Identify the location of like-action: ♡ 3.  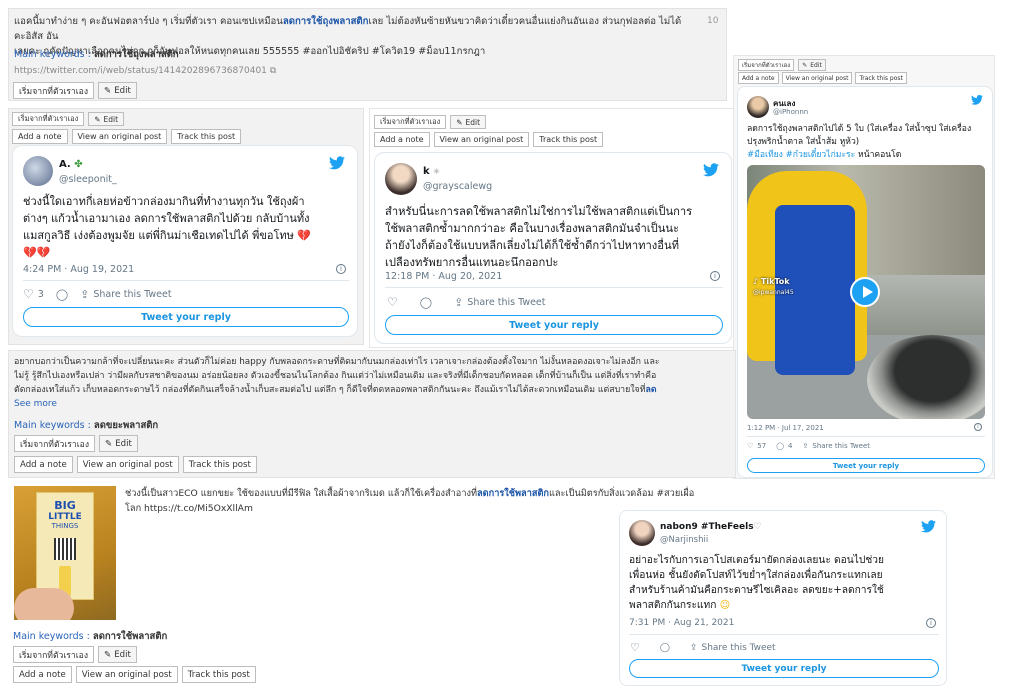
(33, 294).